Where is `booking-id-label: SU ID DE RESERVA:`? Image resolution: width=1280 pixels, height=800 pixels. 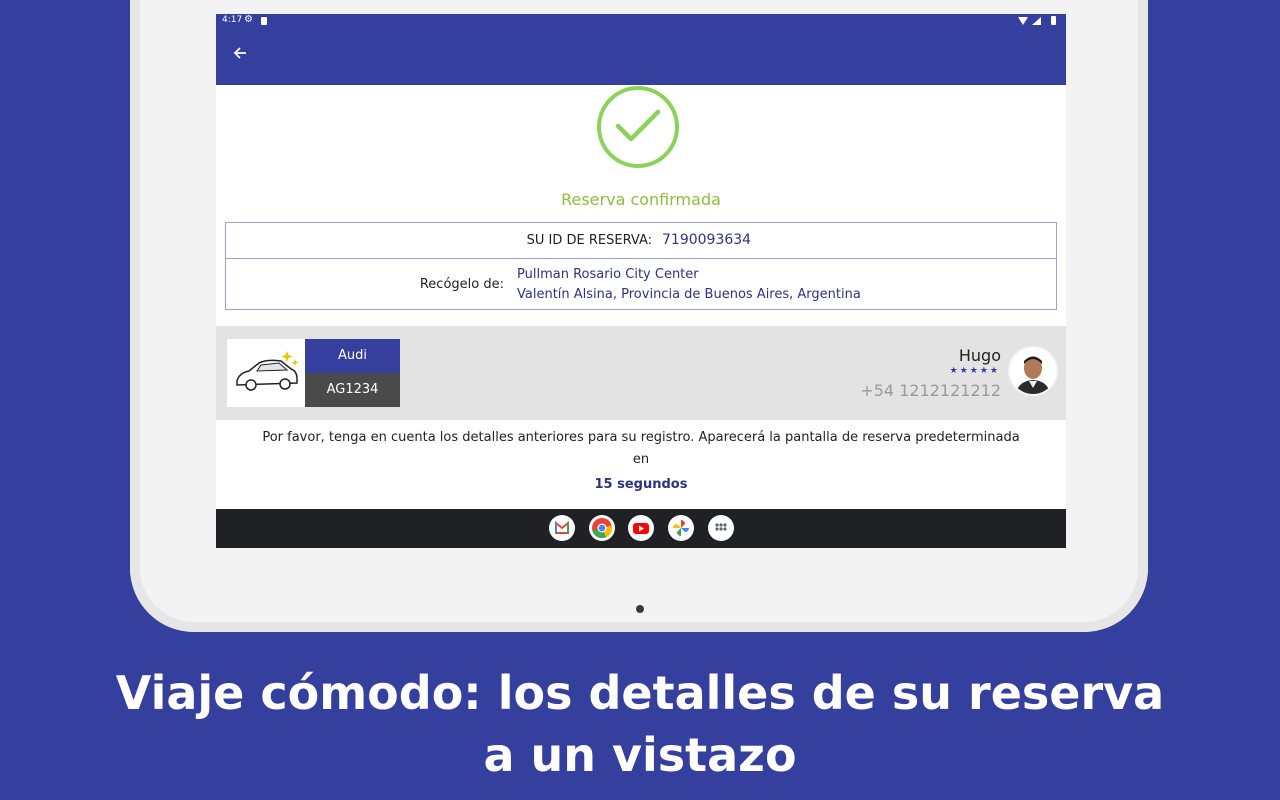
booking-id-label: SU ID DE RESERVA: is located at coordinates (589, 240).